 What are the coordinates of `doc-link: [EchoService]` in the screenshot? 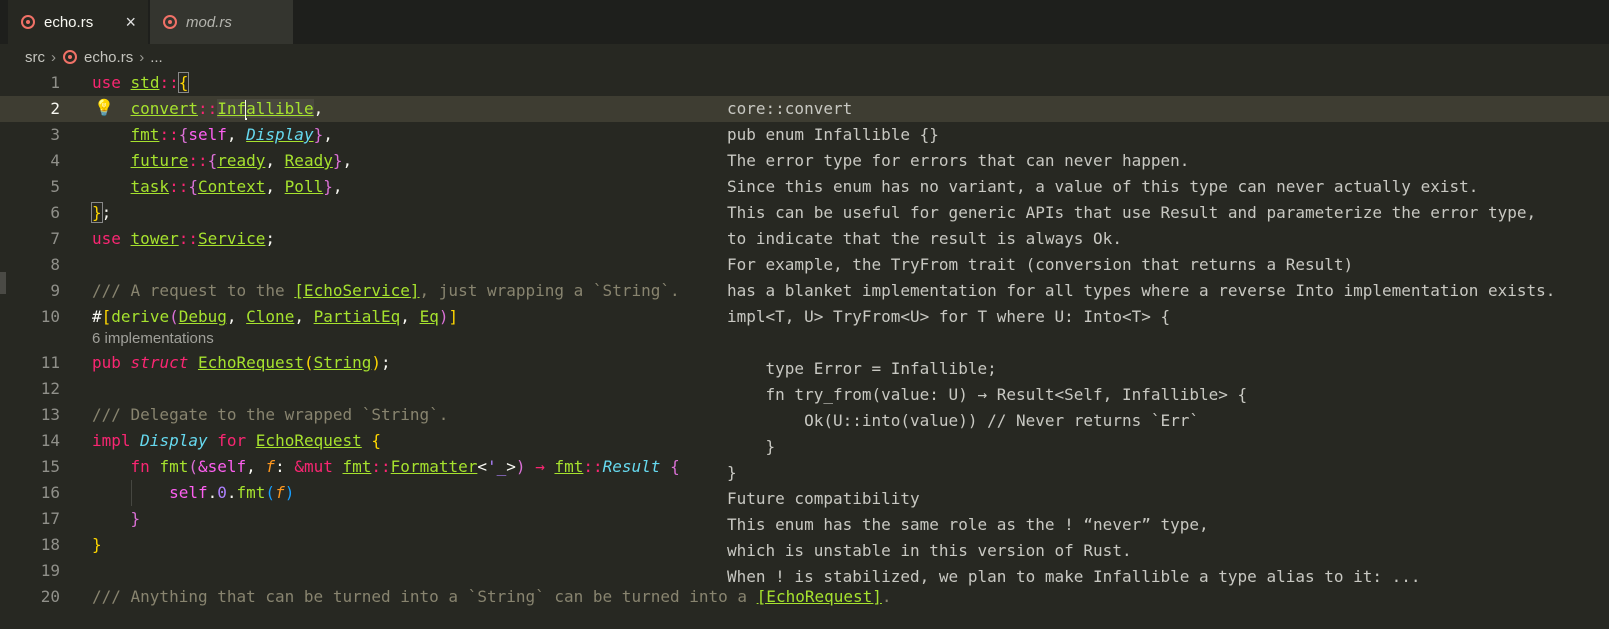 It's located at (356, 290).